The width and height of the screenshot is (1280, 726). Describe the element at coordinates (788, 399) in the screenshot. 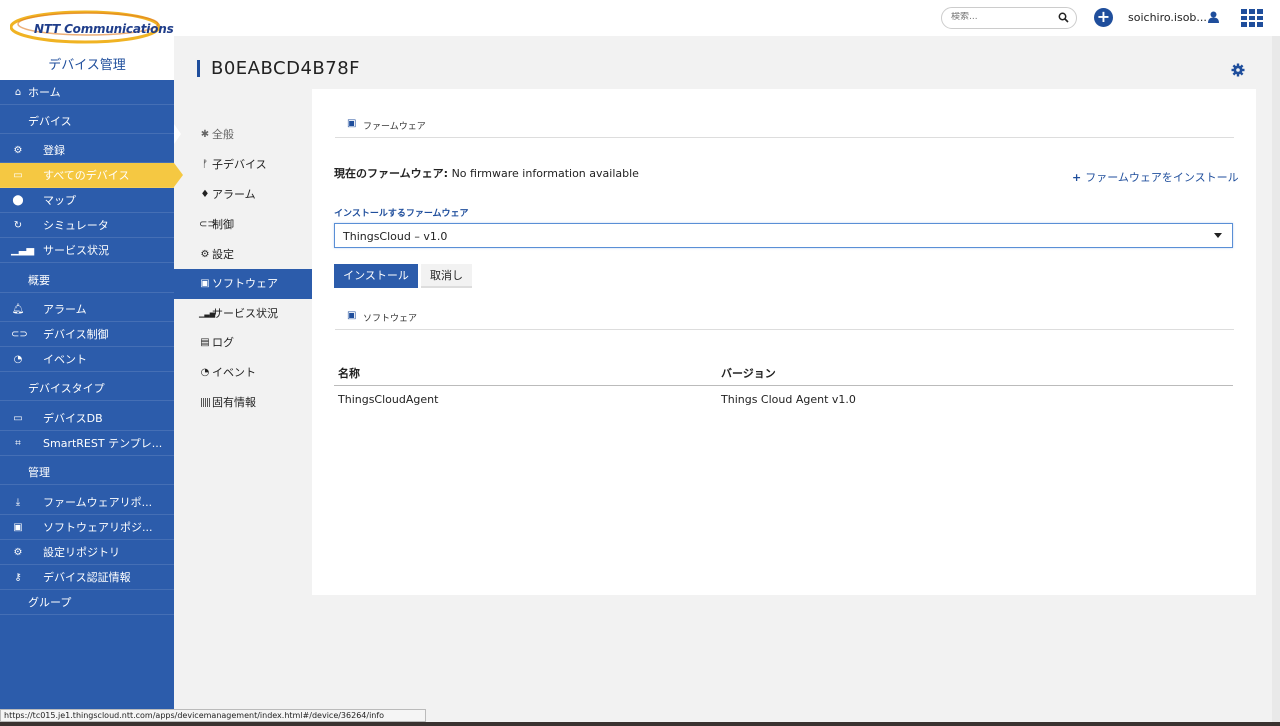

I see `table-cell-version: Things Cloud Agent v1.0` at that location.